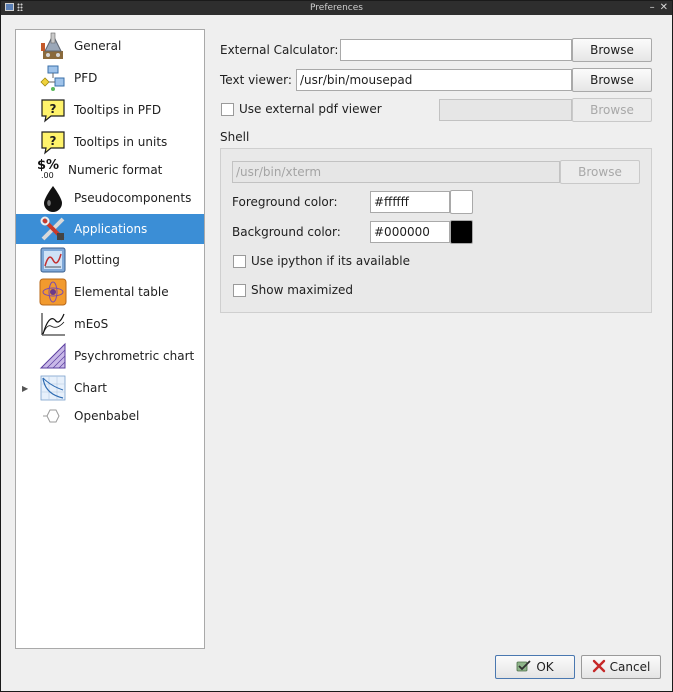 This screenshot has width=673, height=692. I want to click on cancel-button: Cancel, so click(621, 667).